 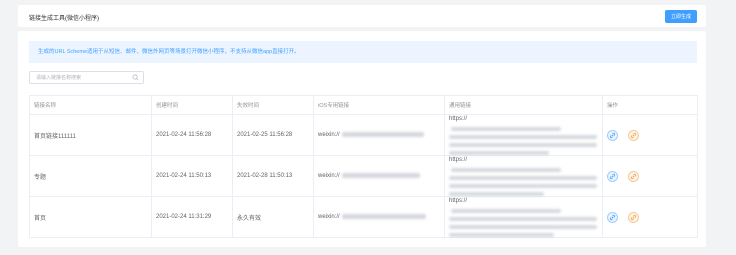 What do you see at coordinates (90, 105) in the screenshot?
I see `column-header-name: 链接名称` at bounding box center [90, 105].